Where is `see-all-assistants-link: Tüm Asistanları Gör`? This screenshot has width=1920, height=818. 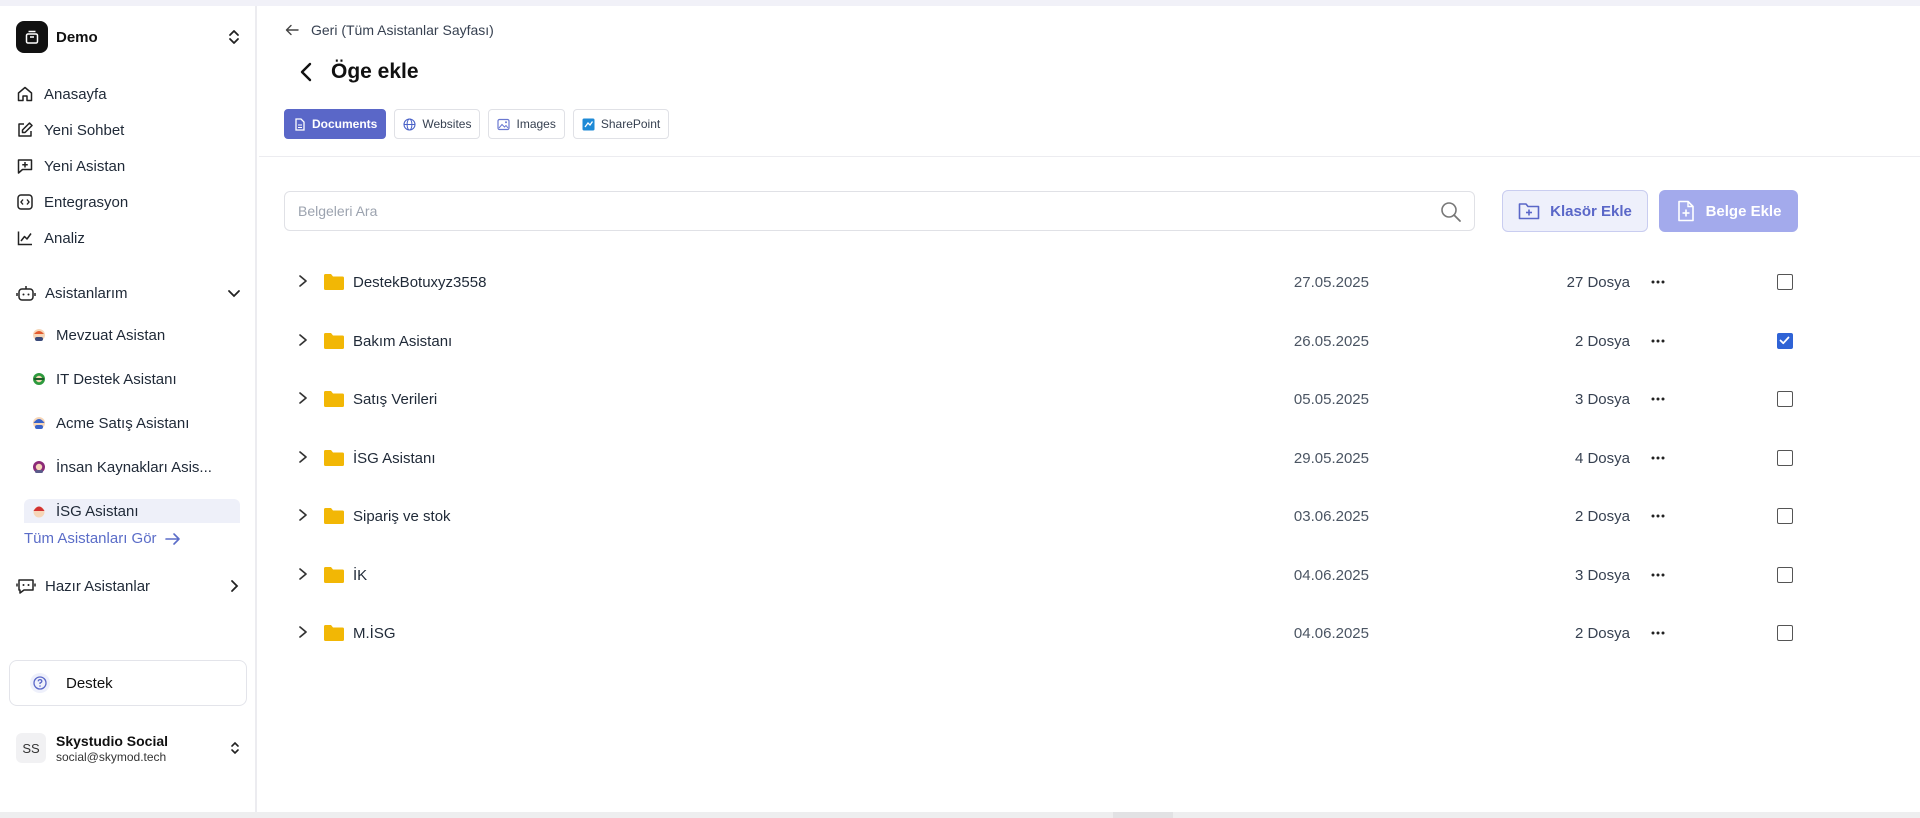 see-all-assistants-link: Tüm Asistanları Gör is located at coordinates (102, 538).